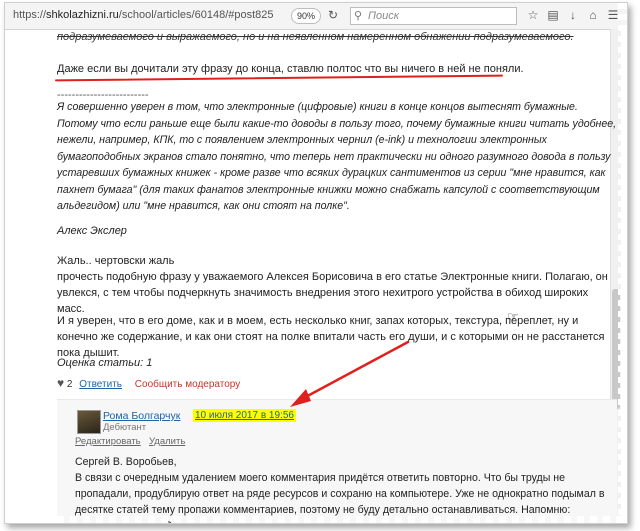 The image size is (640, 531). Describe the element at coordinates (60, 383) in the screenshot. I see `heart-icon: ♥` at that location.